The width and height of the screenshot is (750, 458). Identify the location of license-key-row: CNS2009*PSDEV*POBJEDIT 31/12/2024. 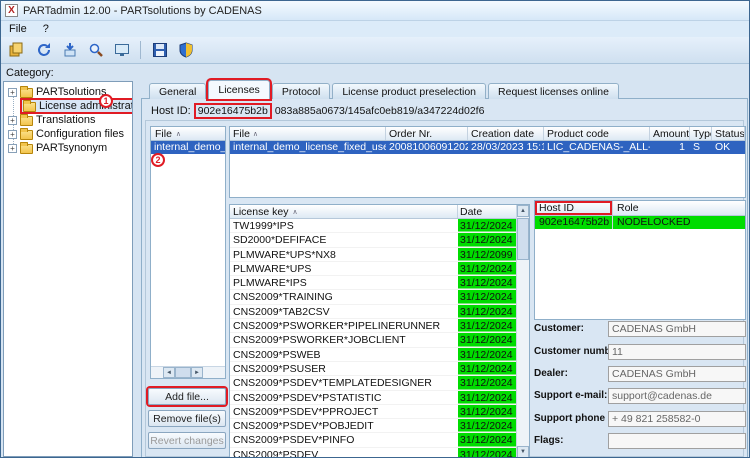
(373, 426).